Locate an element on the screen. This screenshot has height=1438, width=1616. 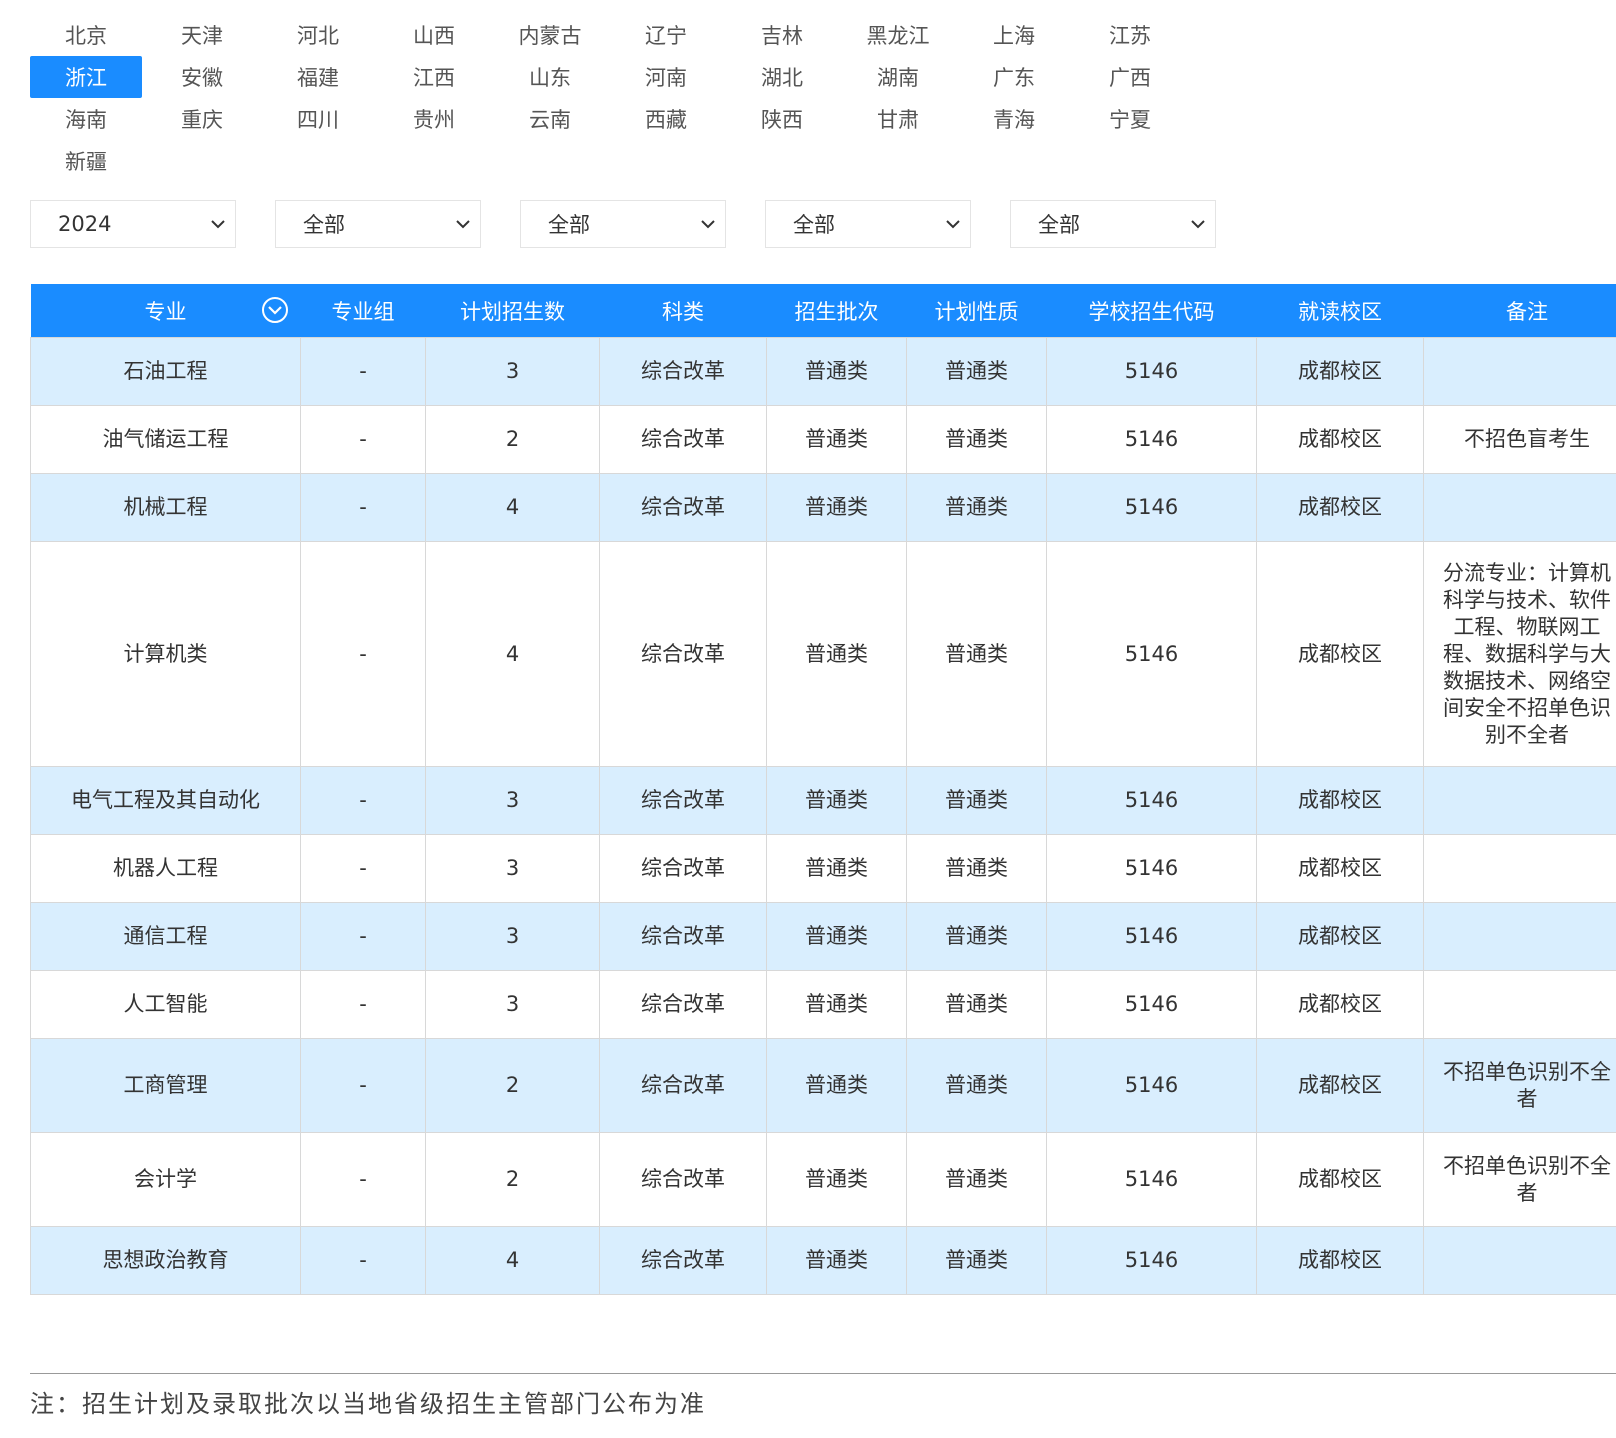
table-row: 石油工程 -3 综合改革 普通类 普通类 5146 成都校区 is located at coordinates (823, 371).